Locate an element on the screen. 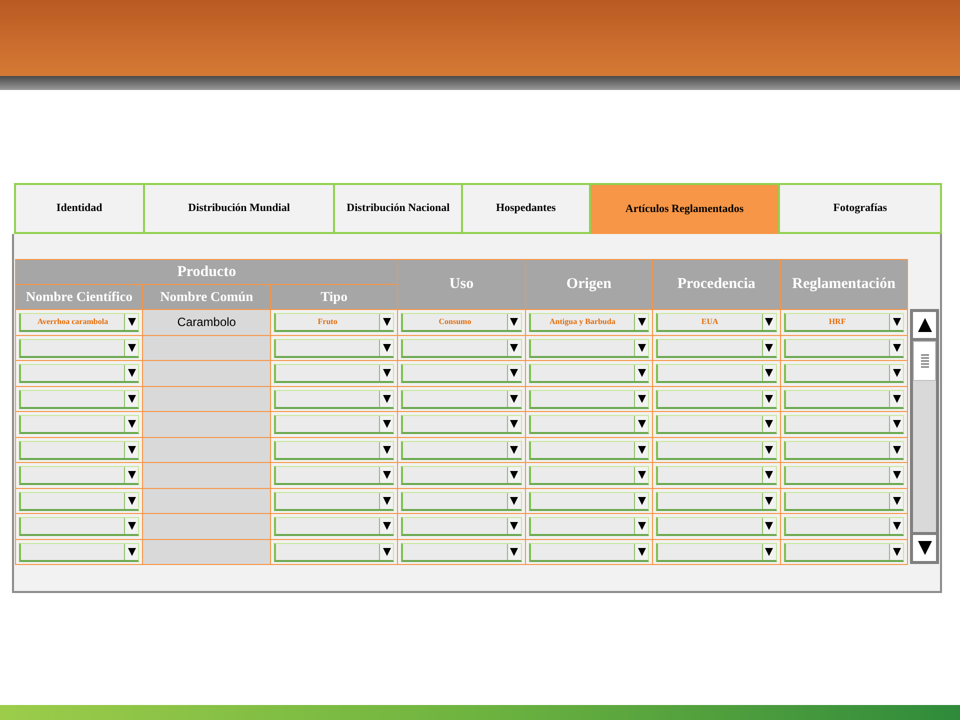  scroll-thumb is located at coordinates (924, 361).